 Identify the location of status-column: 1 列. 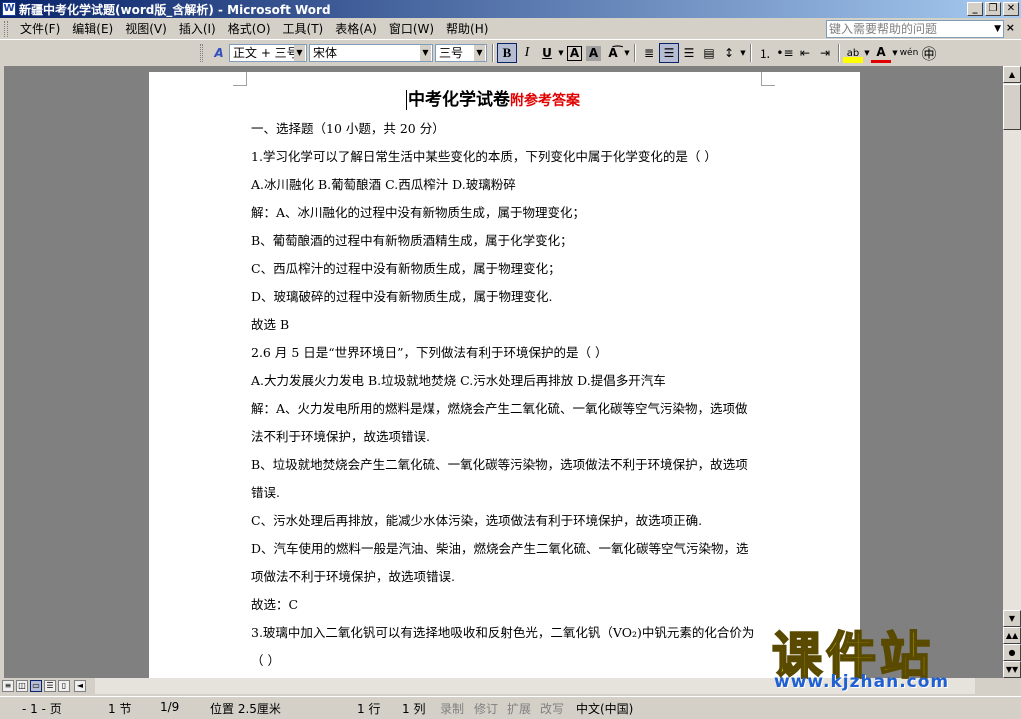
(414, 709).